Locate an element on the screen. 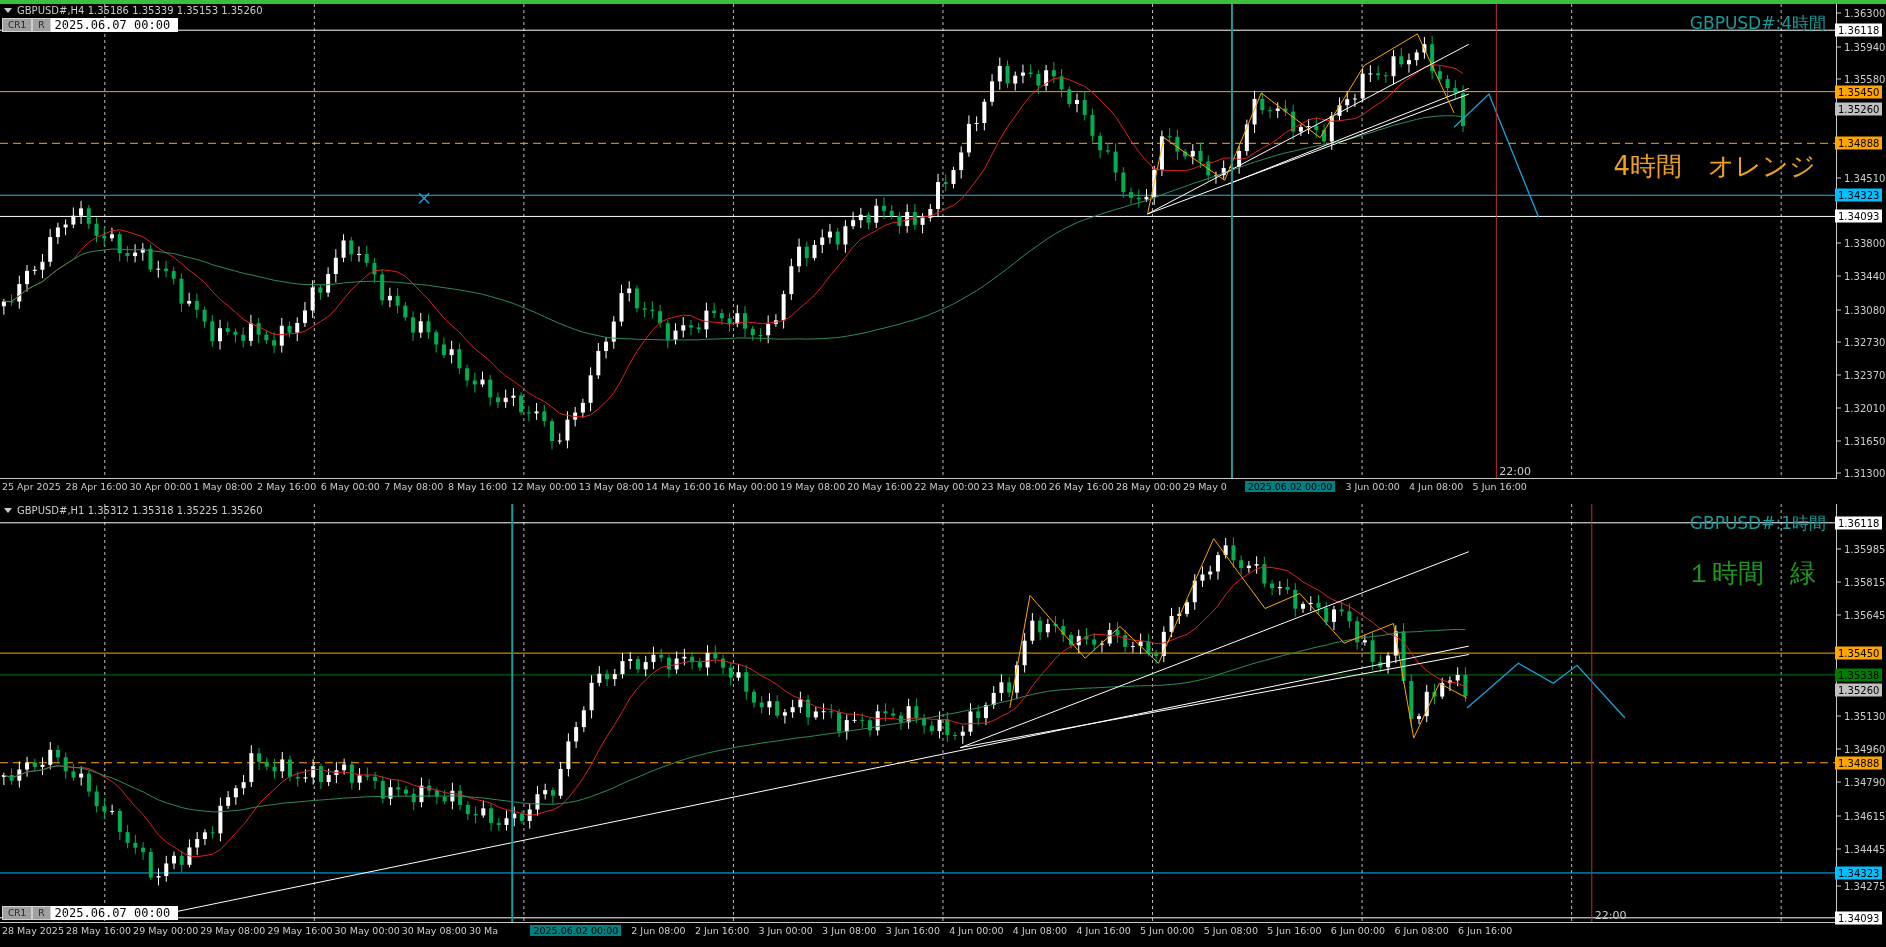  time-label: 3 Jun 08:00 is located at coordinates (849, 930).